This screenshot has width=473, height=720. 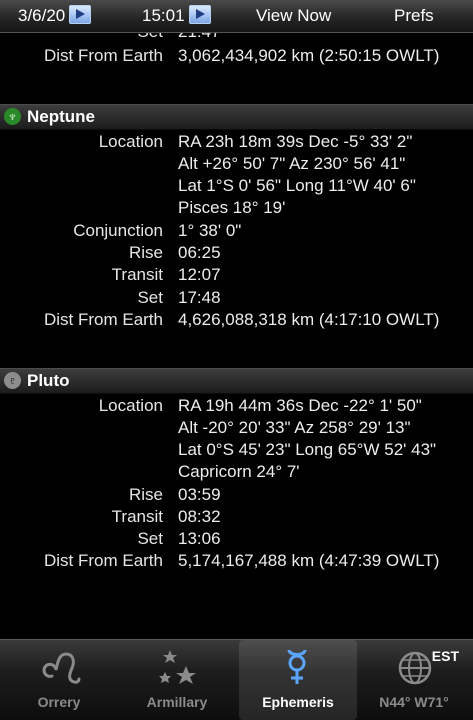 I want to click on tab-location: EST N44° W71°, so click(x=414, y=680).